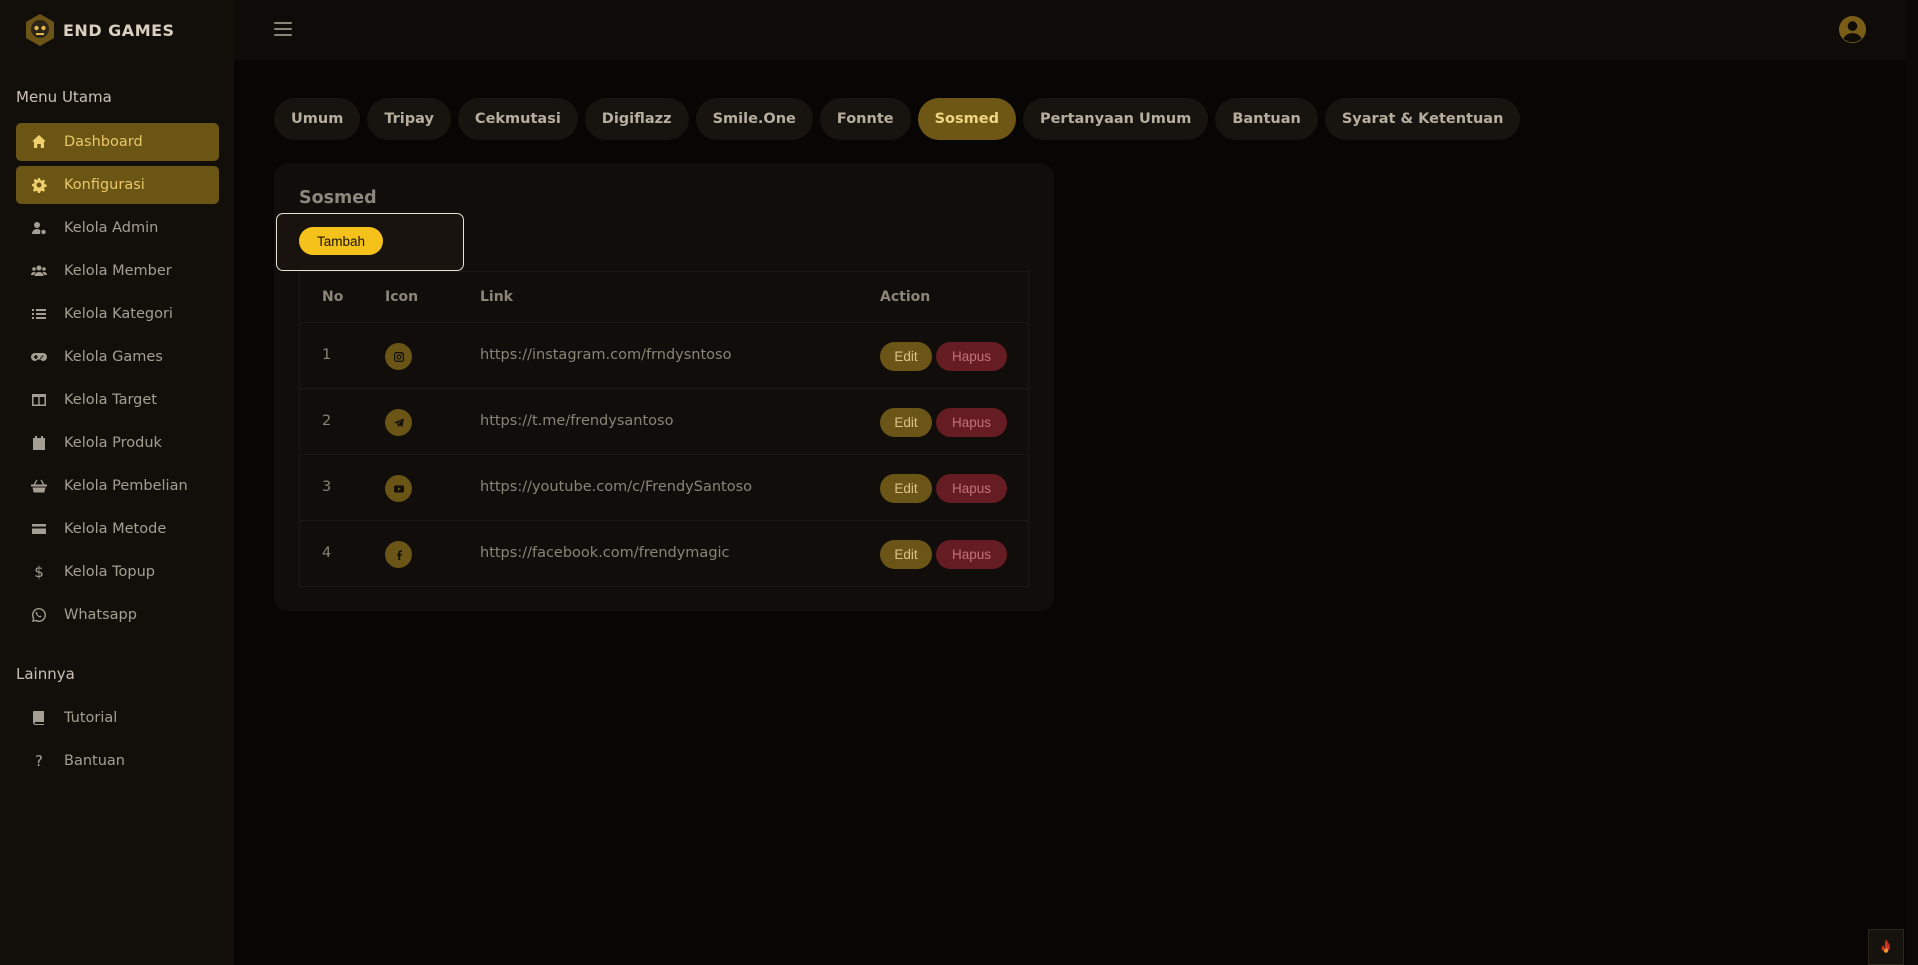 Image resolution: width=1918 pixels, height=965 pixels. What do you see at coordinates (605, 553) in the screenshot?
I see `social-link: https://facebook.com/frendymagic` at bounding box center [605, 553].